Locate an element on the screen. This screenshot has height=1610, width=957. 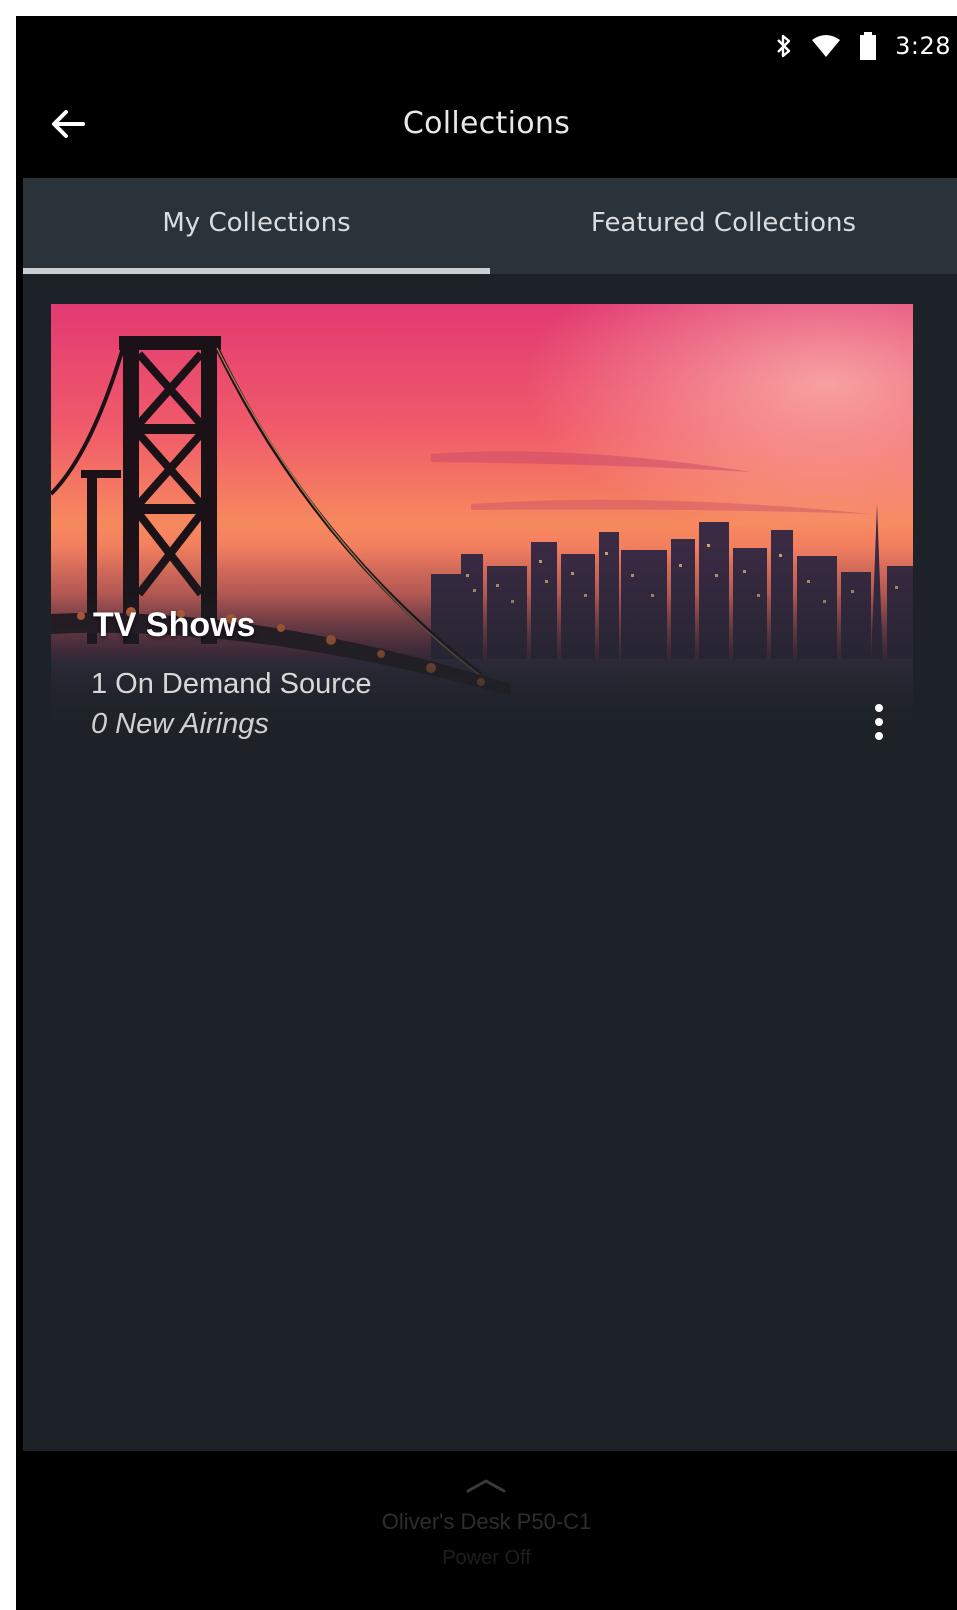
status-bar: 3:28 is located at coordinates (486, 47).